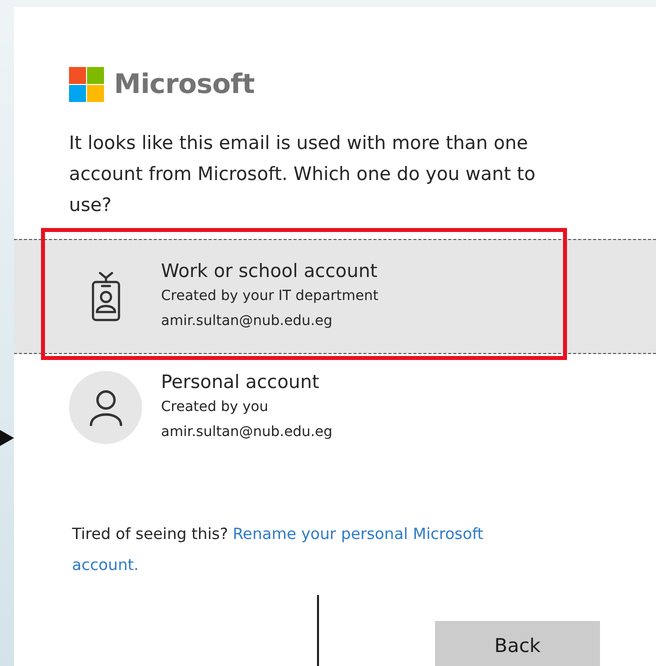 The image size is (656, 666). I want to click on pointer-icon, so click(7, 438).